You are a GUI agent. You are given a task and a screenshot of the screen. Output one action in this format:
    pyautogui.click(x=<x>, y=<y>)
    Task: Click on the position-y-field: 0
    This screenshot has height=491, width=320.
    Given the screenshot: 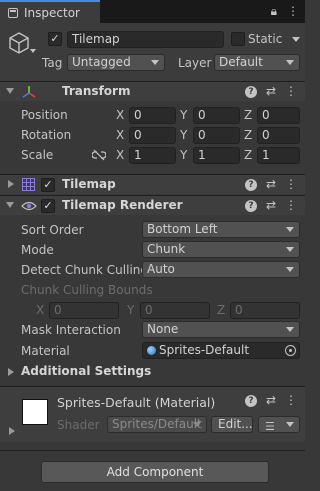 What is the action you would take?
    pyautogui.click(x=216, y=115)
    